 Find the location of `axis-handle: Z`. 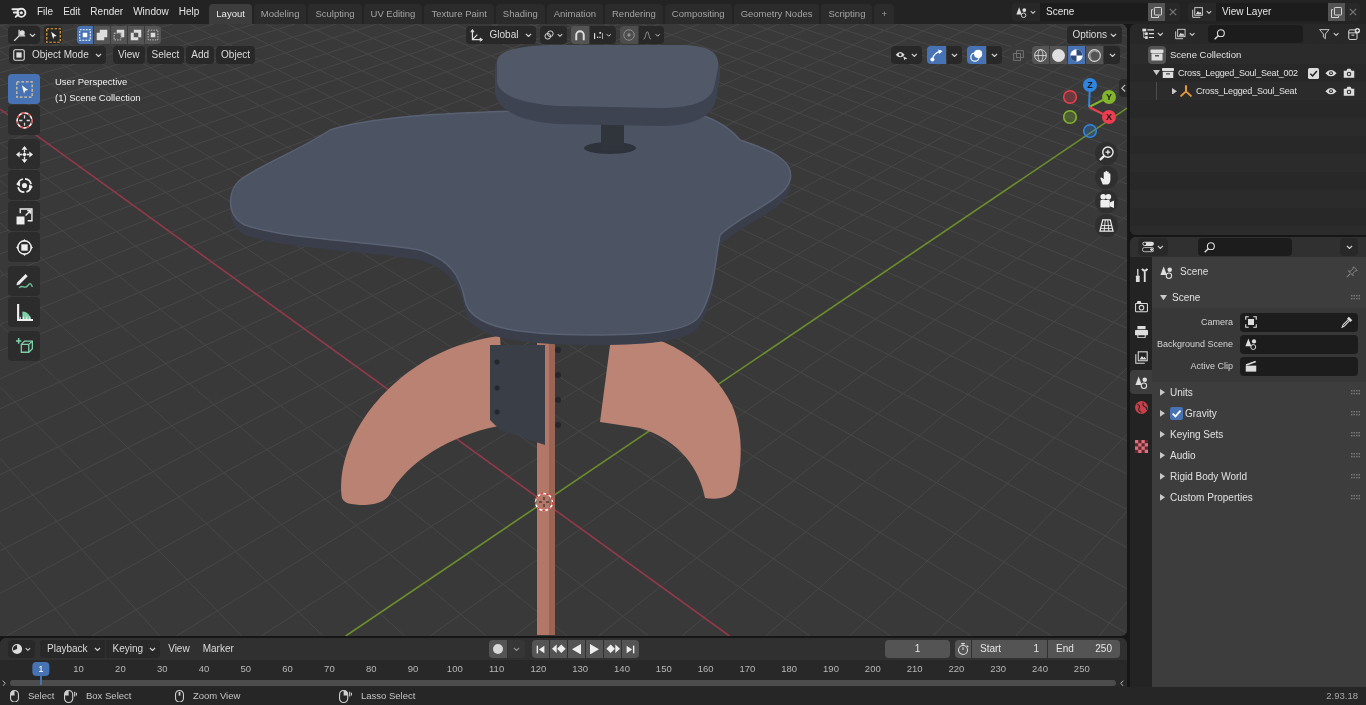

axis-handle: Z is located at coordinates (1090, 93).